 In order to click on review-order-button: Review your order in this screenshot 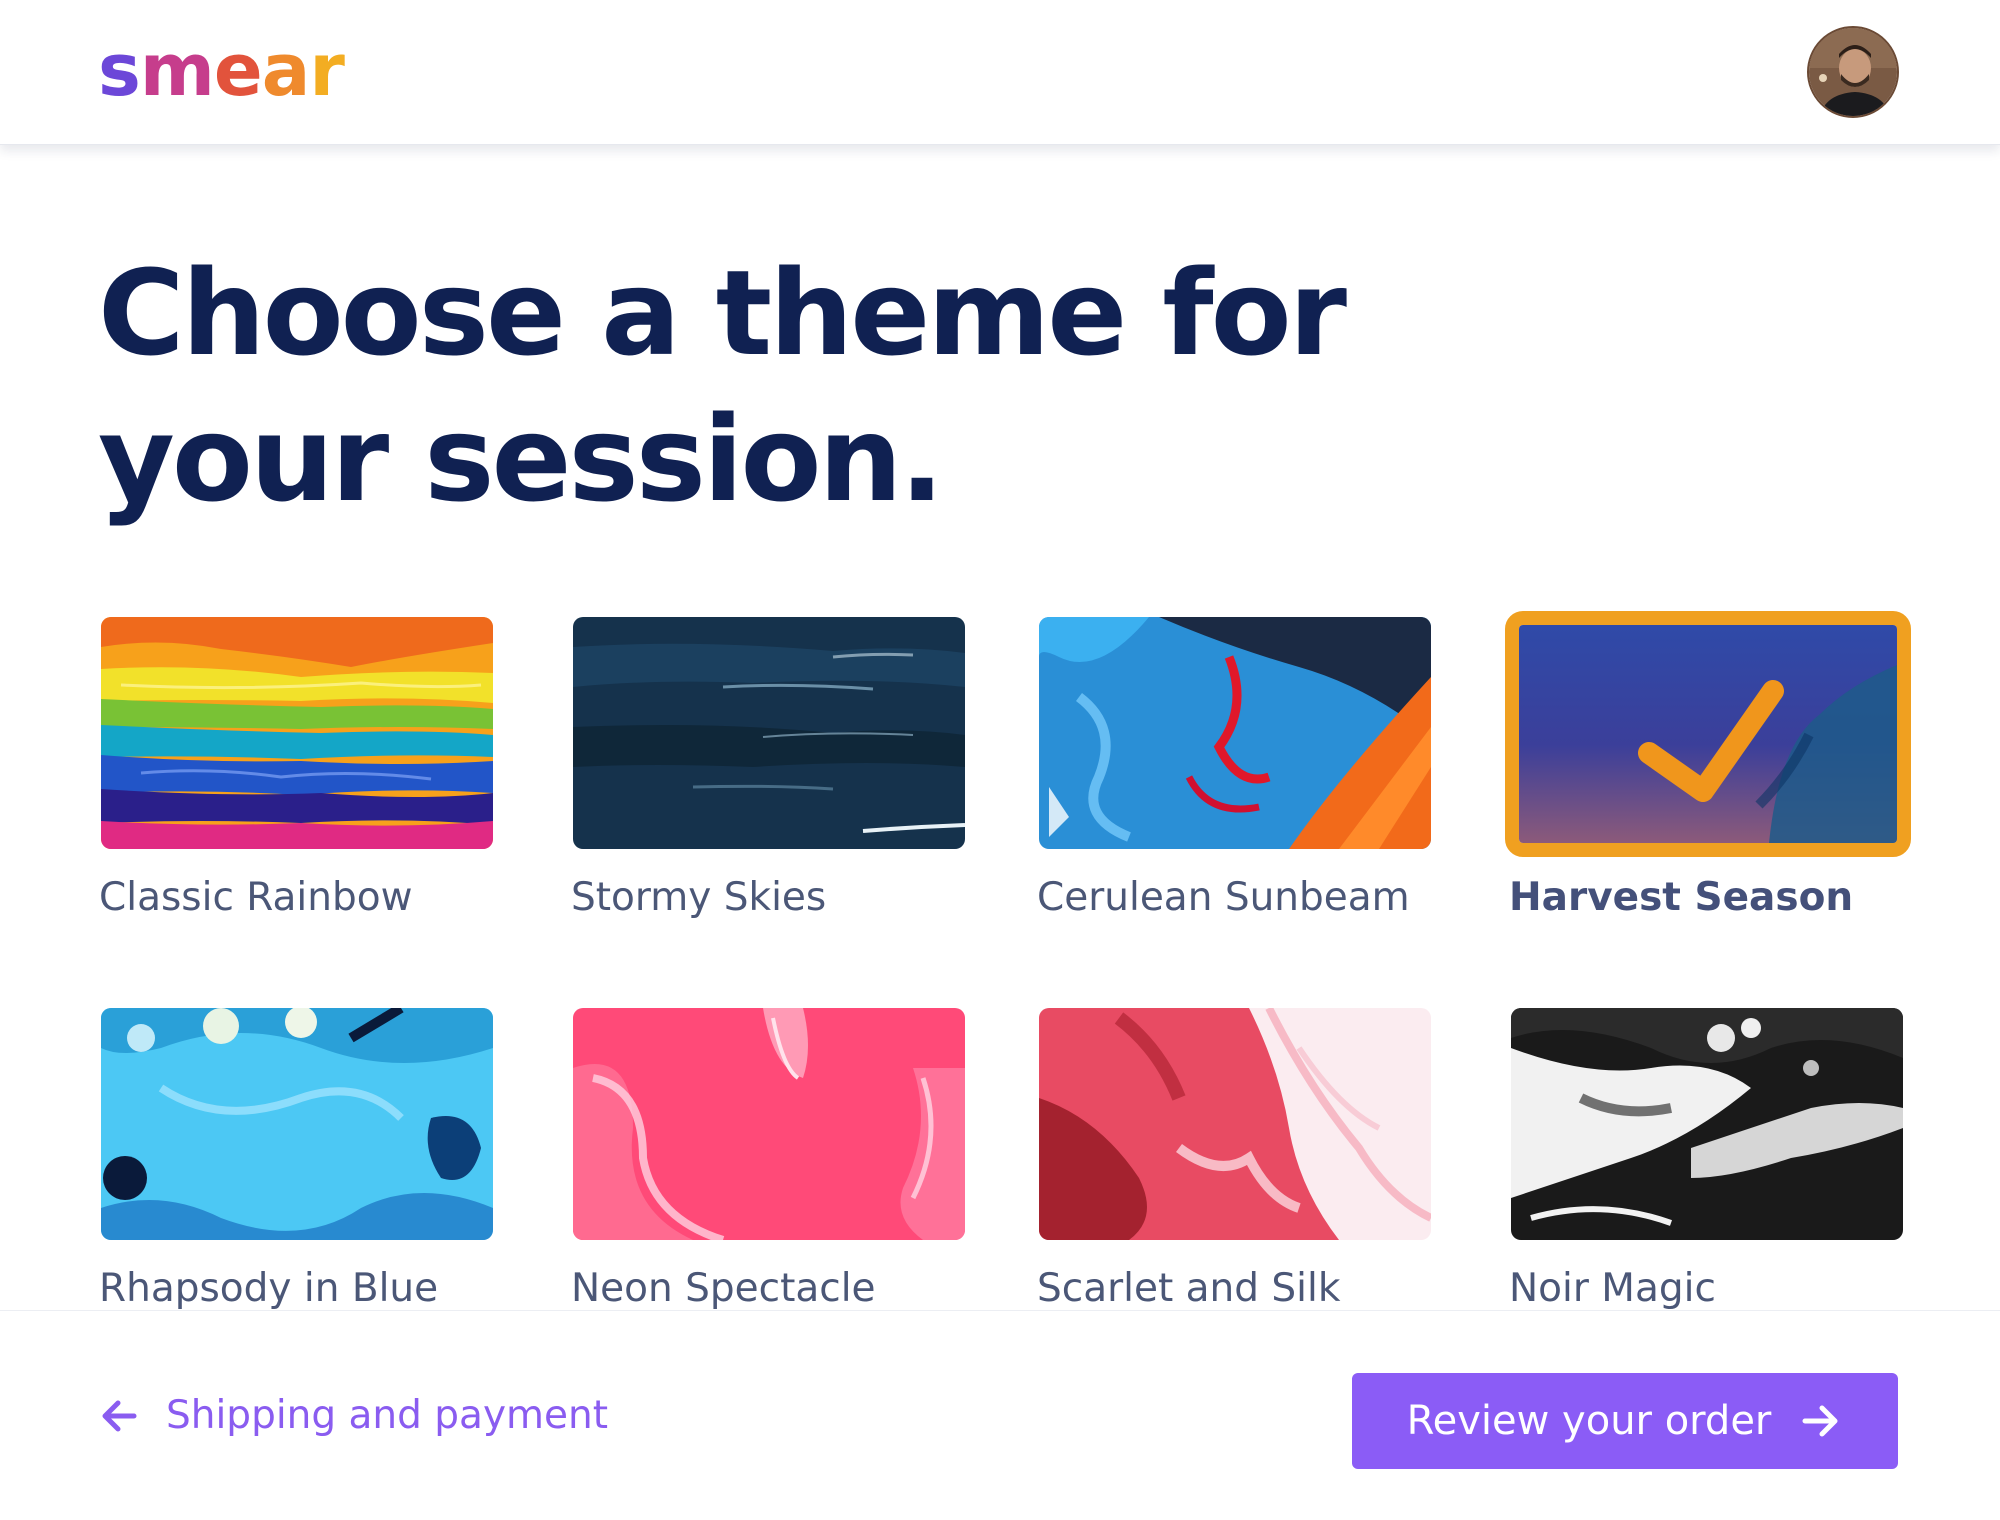, I will do `click(1625, 1421)`.